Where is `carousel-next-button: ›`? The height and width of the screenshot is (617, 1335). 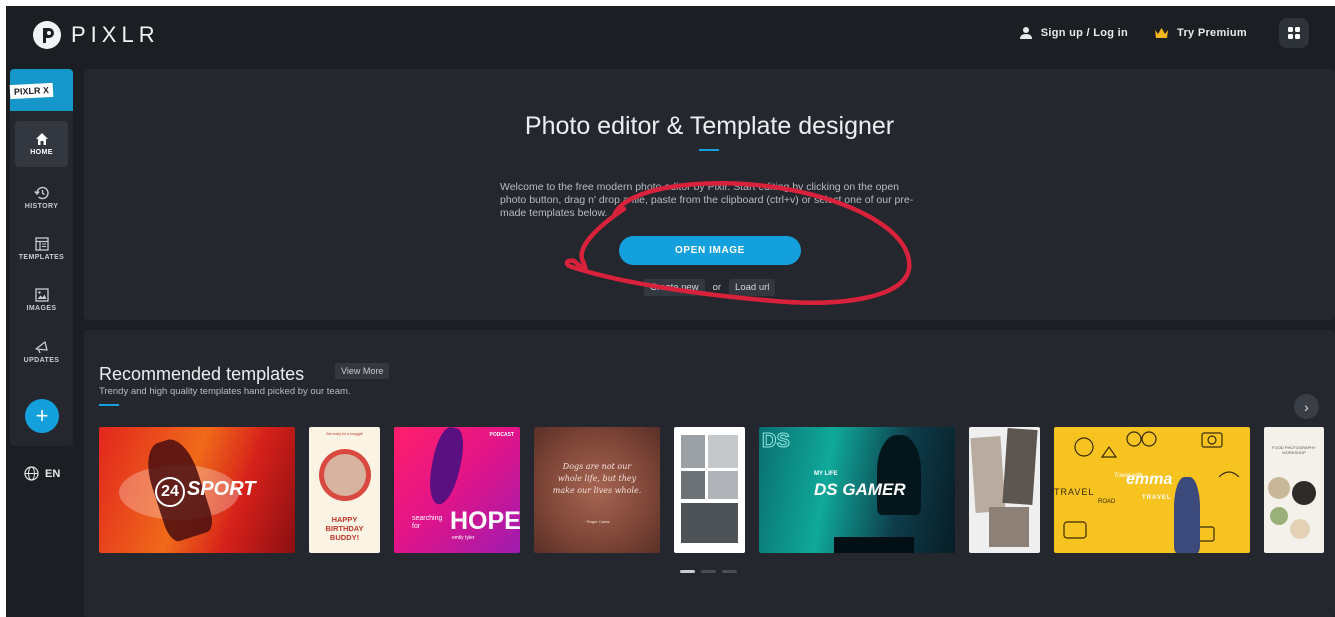
carousel-next-button: › is located at coordinates (1306, 406).